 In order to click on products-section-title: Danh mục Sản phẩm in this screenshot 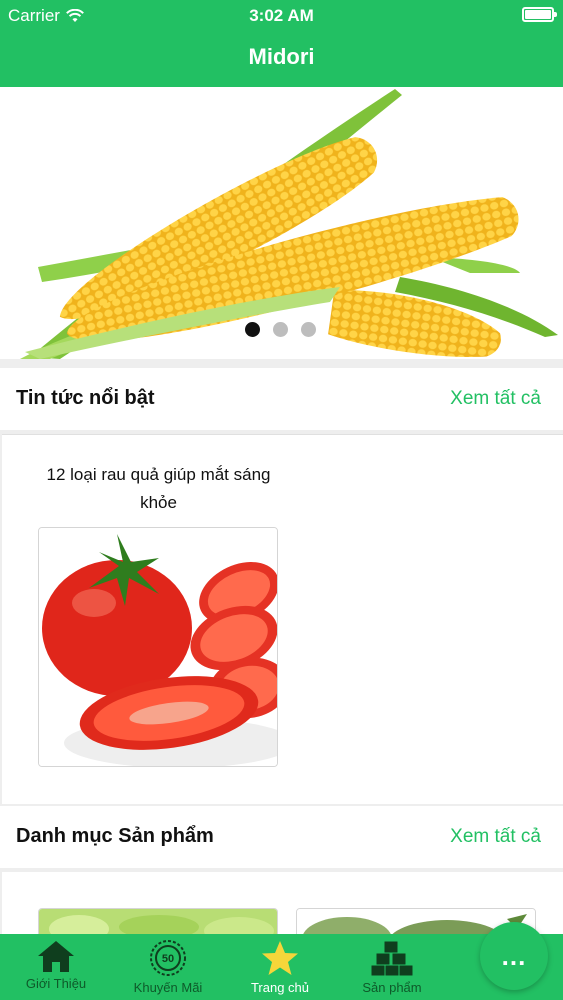, I will do `click(115, 836)`.